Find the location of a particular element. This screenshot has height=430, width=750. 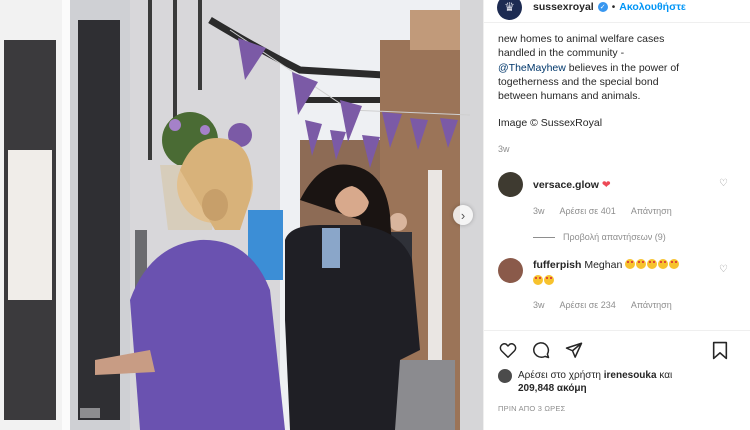

comment-button is located at coordinates (541, 350).